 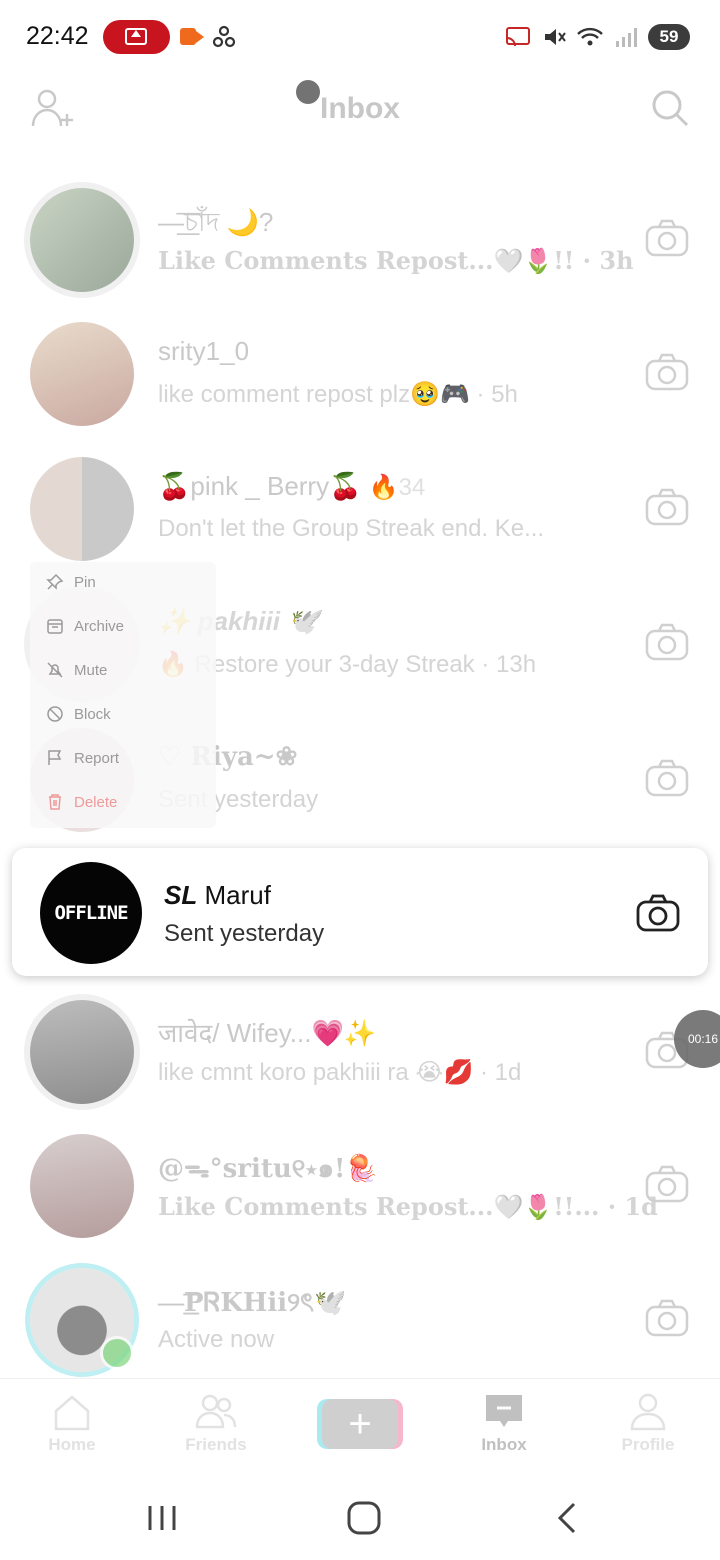 I want to click on chat-preview: Active now, so click(x=216, y=1339).